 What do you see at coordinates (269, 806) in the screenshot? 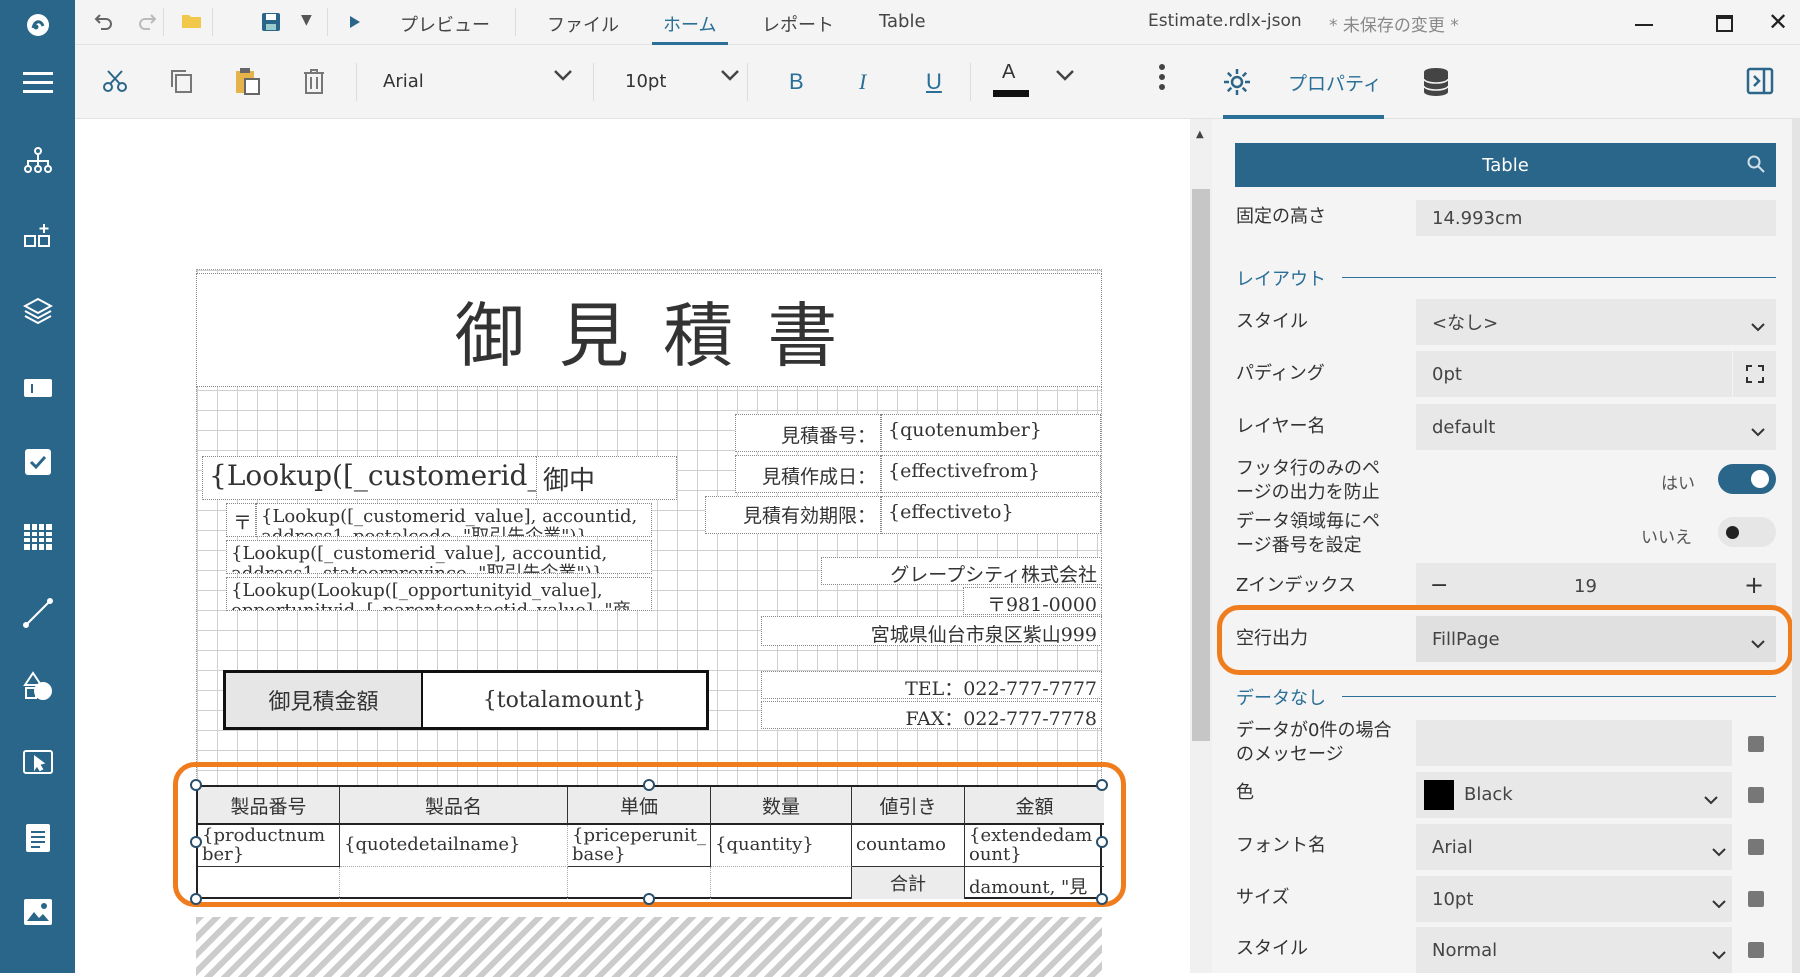
I see `table-header-cell: 製品番号` at bounding box center [269, 806].